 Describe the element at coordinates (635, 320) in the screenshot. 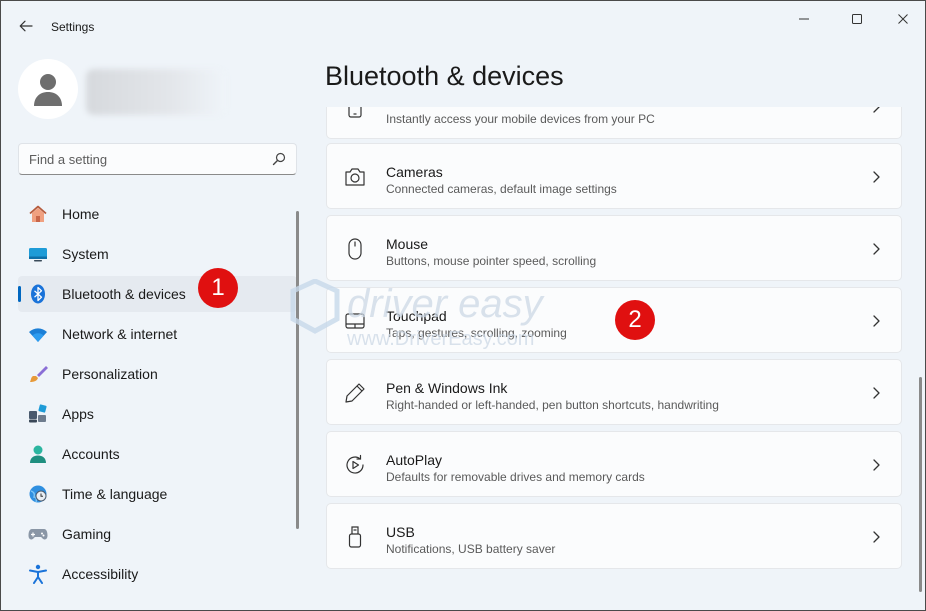

I see `step-badge-2: 2` at that location.